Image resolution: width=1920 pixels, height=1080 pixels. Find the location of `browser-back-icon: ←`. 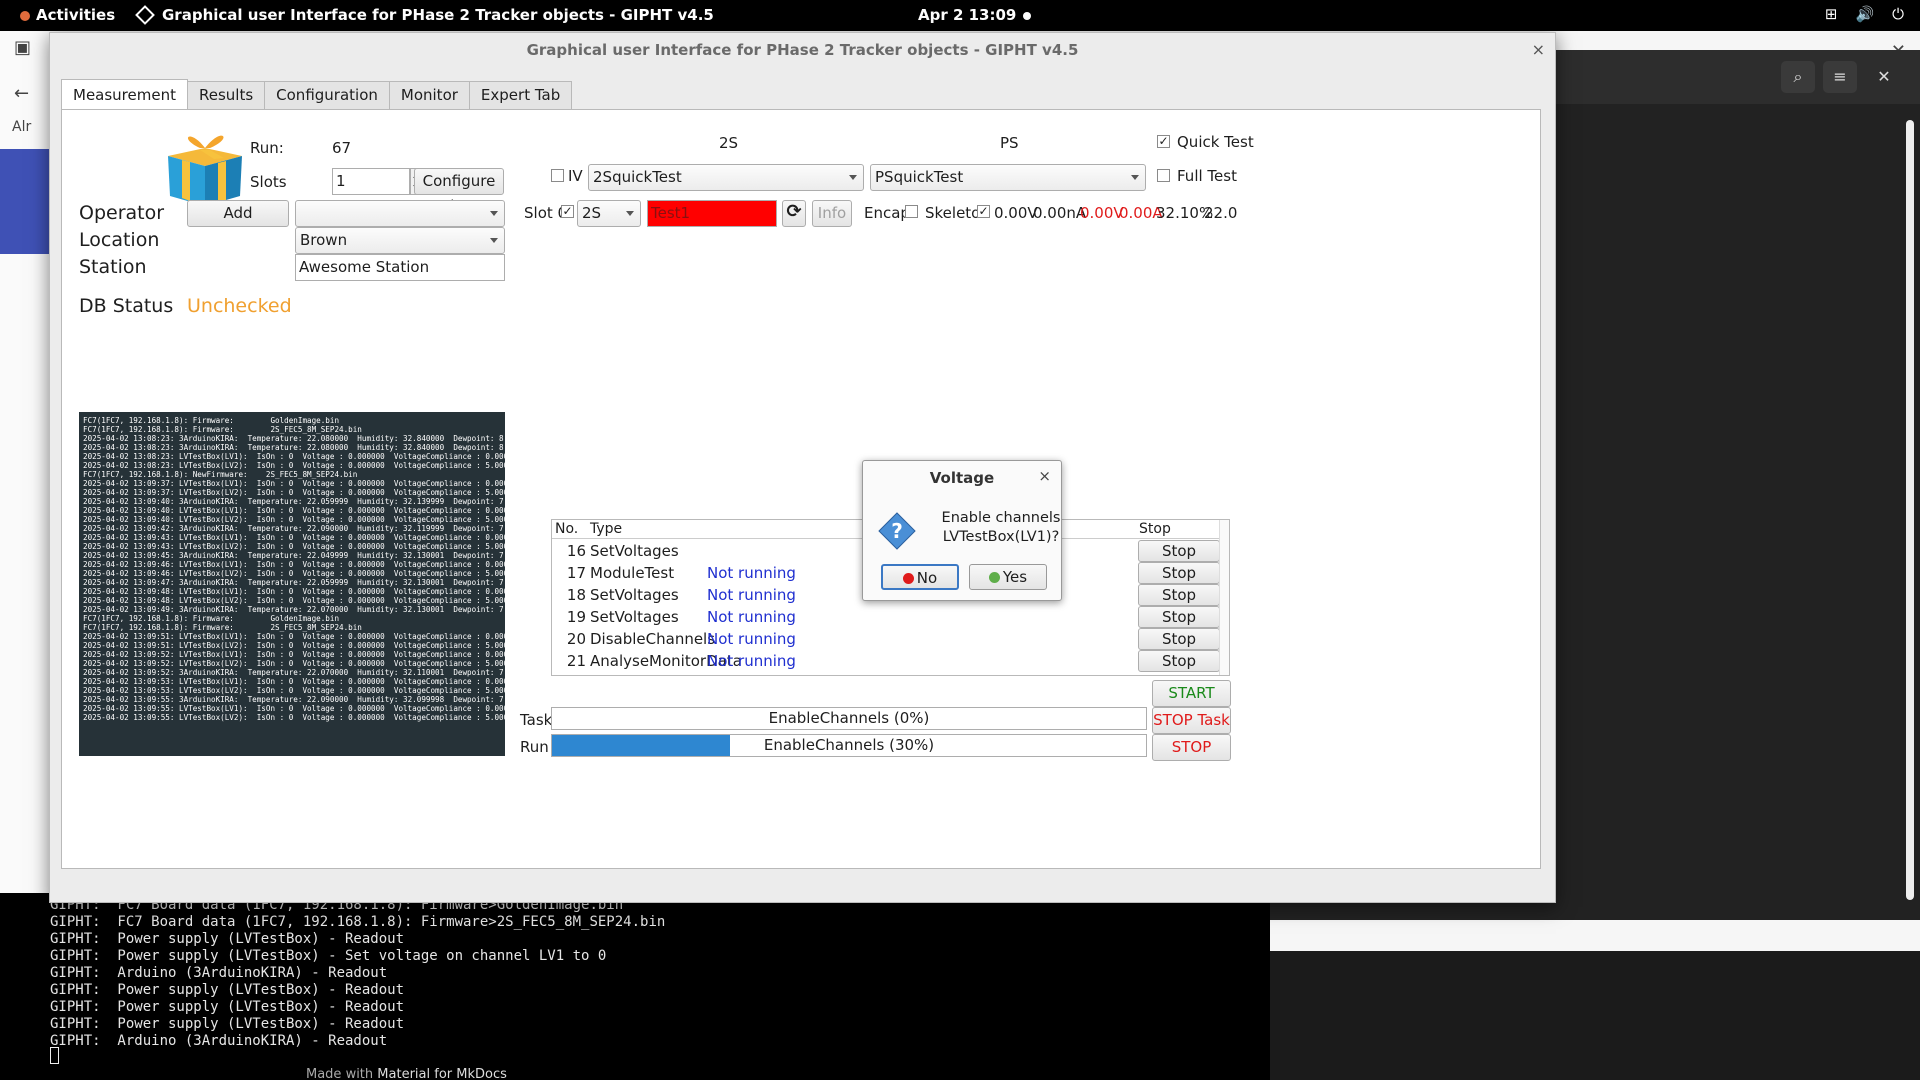

browser-back-icon: ← is located at coordinates (21, 93).